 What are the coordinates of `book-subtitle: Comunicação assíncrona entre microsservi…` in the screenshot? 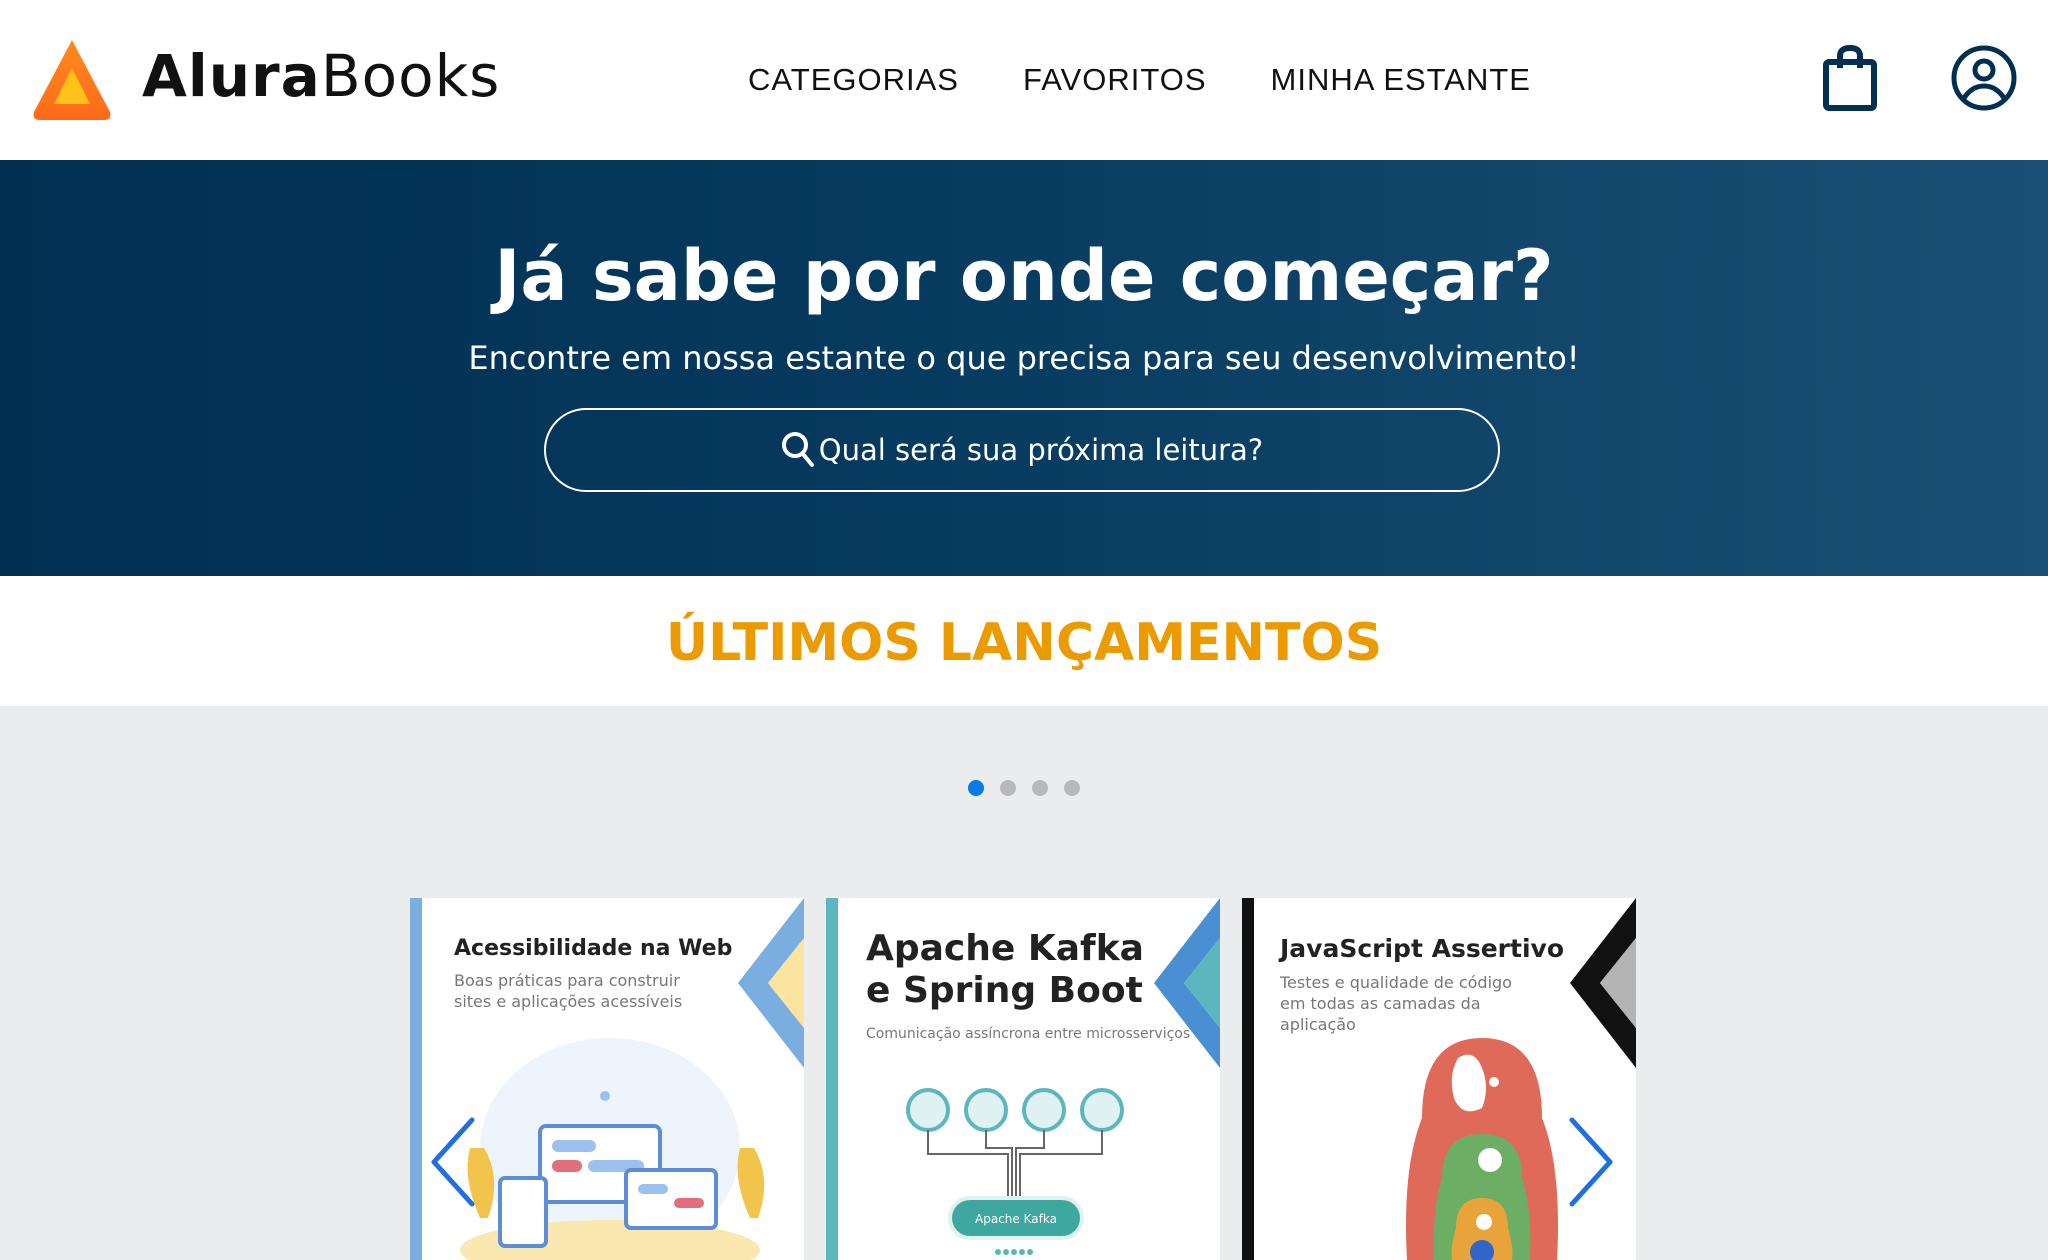 It's located at (1028, 1034).